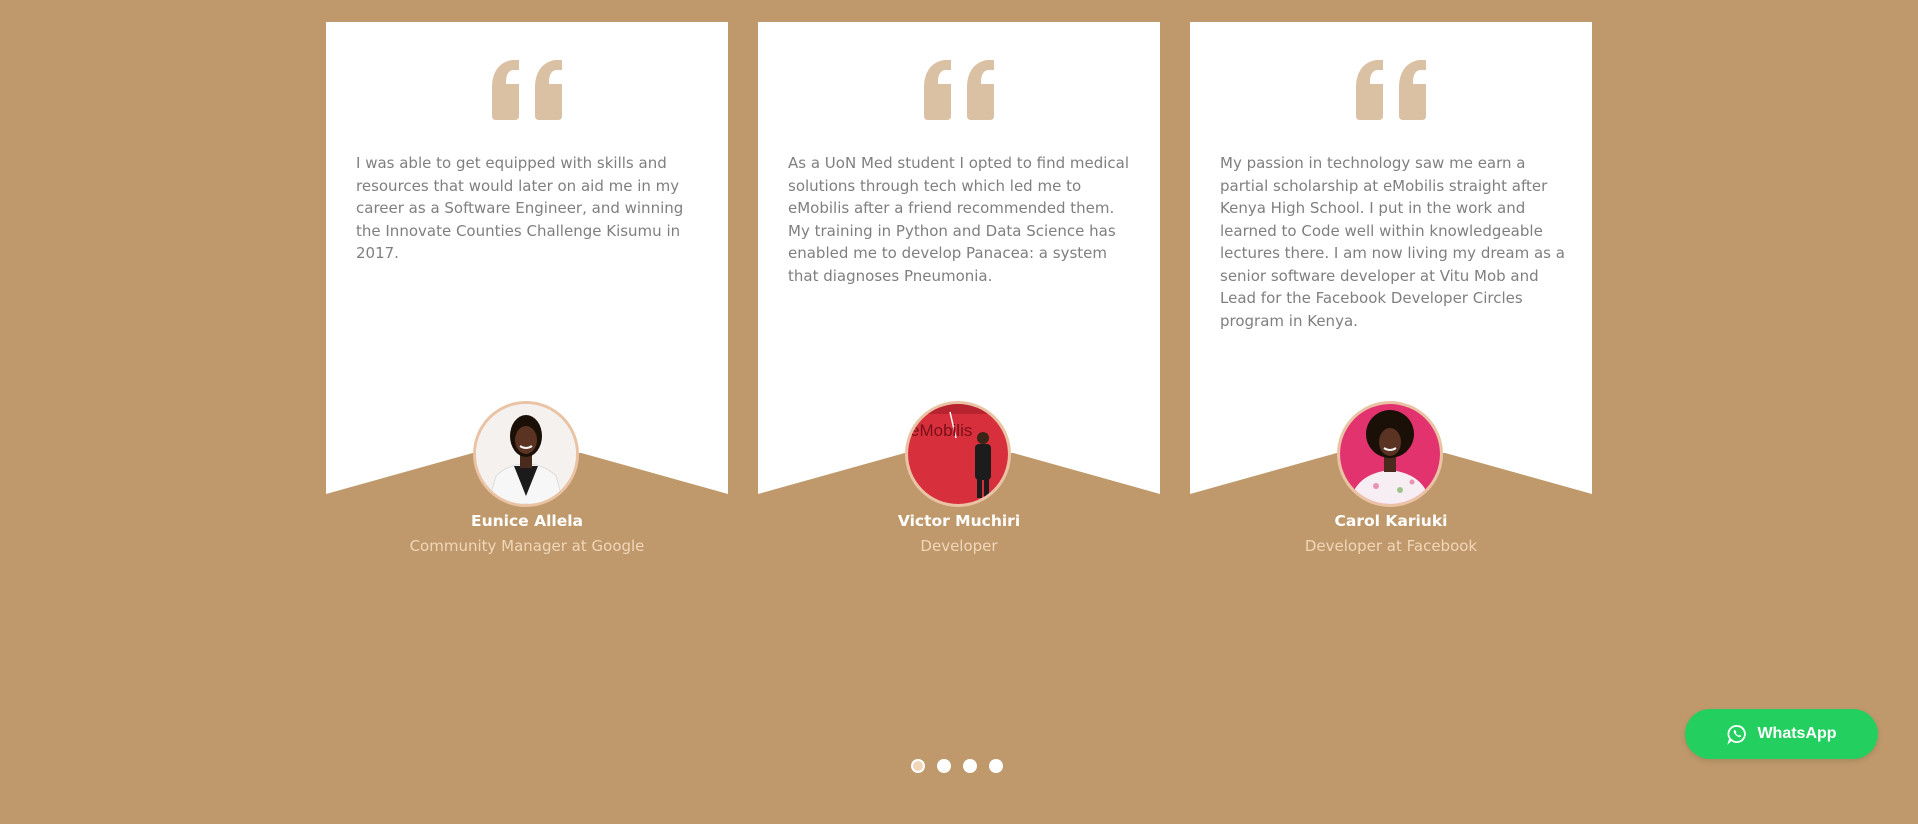  I want to click on carousel-pagination, so click(957, 766).